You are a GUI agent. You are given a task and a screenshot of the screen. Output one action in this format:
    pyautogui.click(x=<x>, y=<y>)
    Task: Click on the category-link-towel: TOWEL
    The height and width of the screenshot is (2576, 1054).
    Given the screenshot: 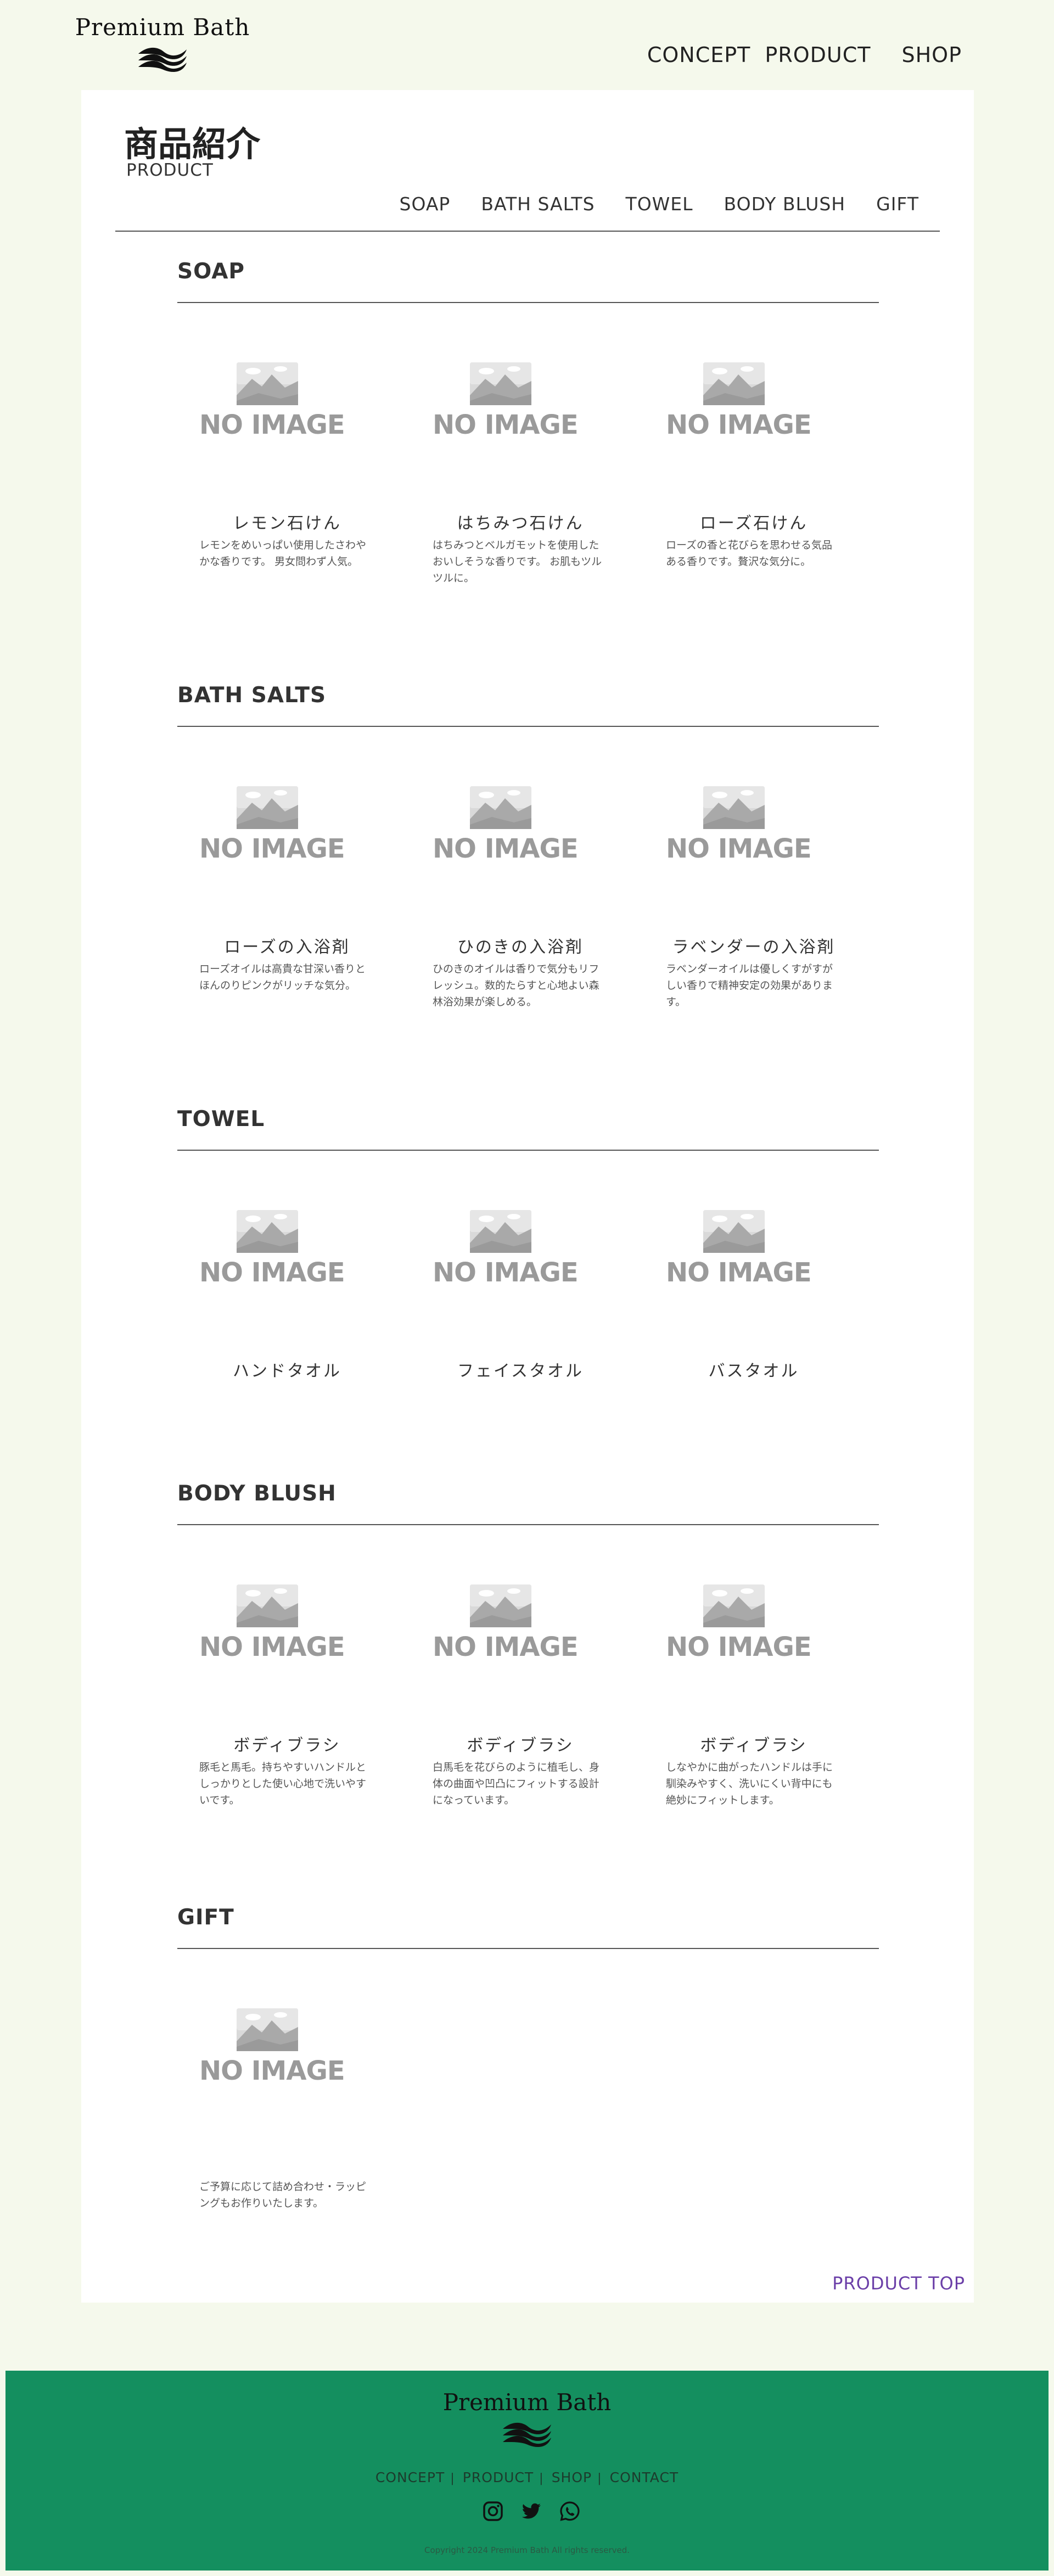 What is the action you would take?
    pyautogui.click(x=659, y=204)
    